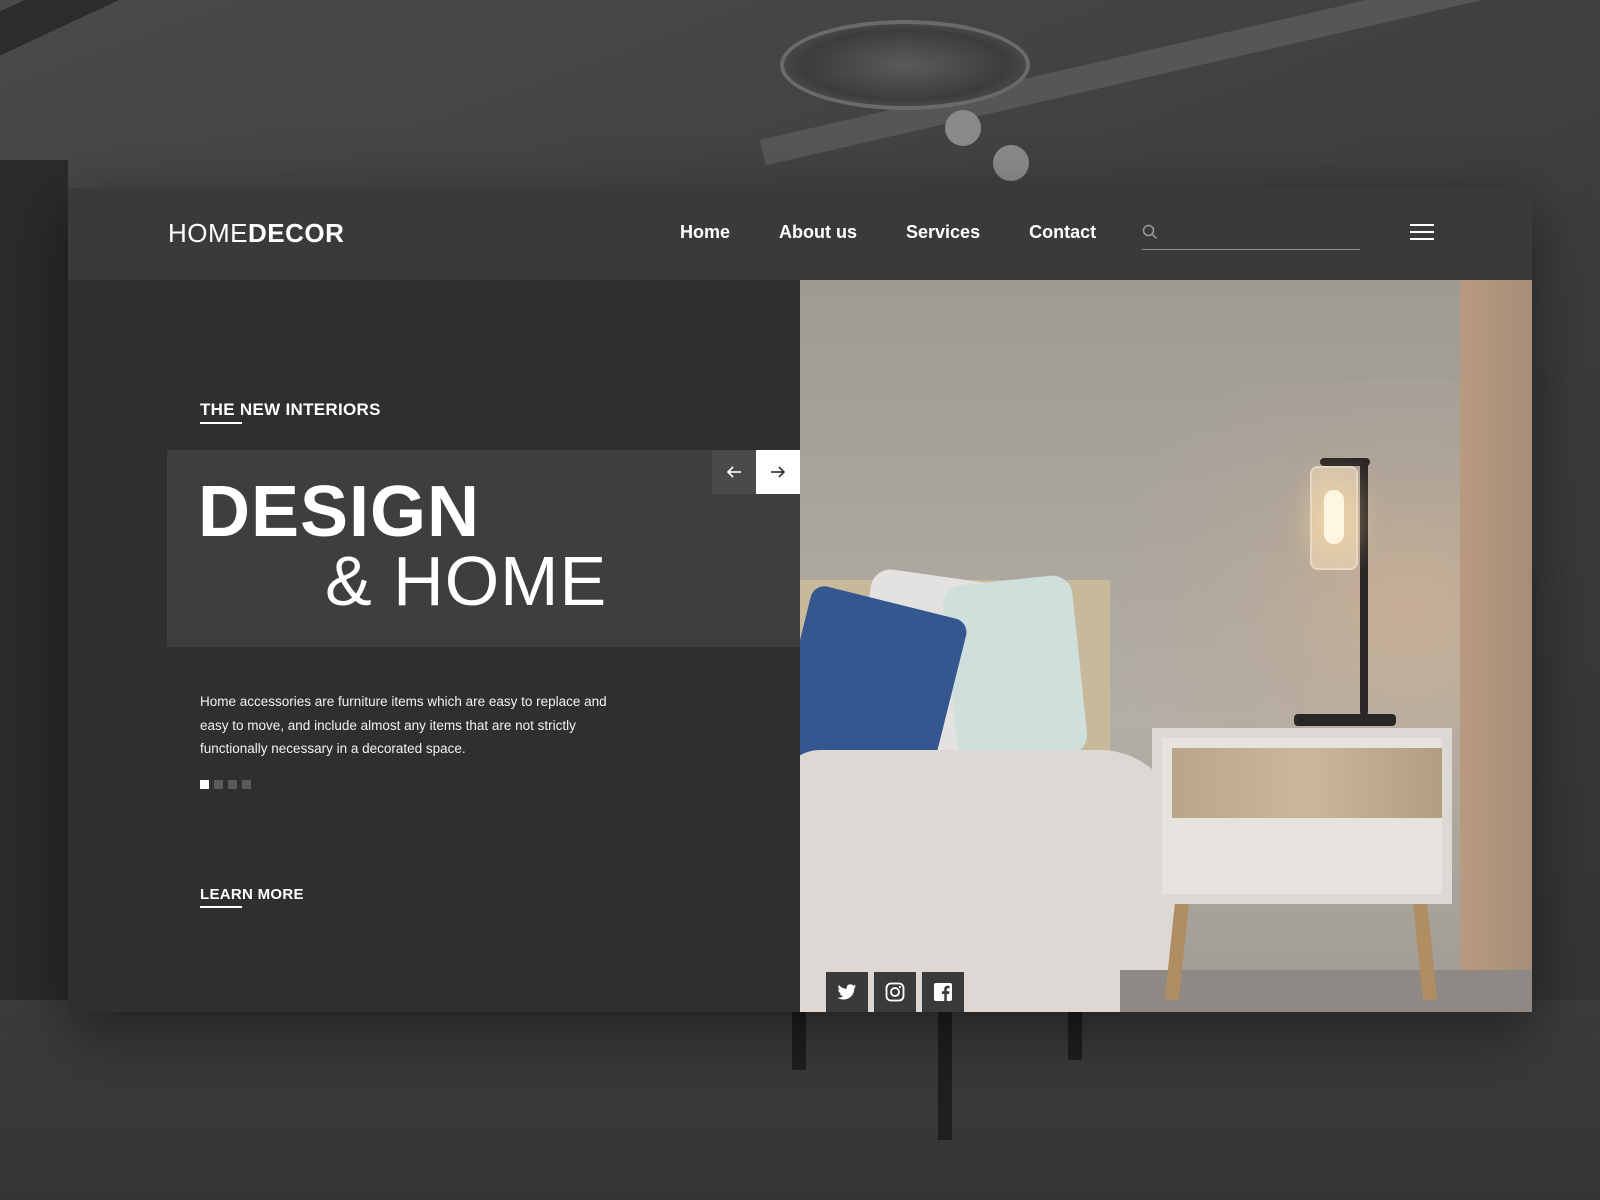 This screenshot has width=1600, height=1200. Describe the element at coordinates (1150, 232) in the screenshot. I see `search-icon` at that location.